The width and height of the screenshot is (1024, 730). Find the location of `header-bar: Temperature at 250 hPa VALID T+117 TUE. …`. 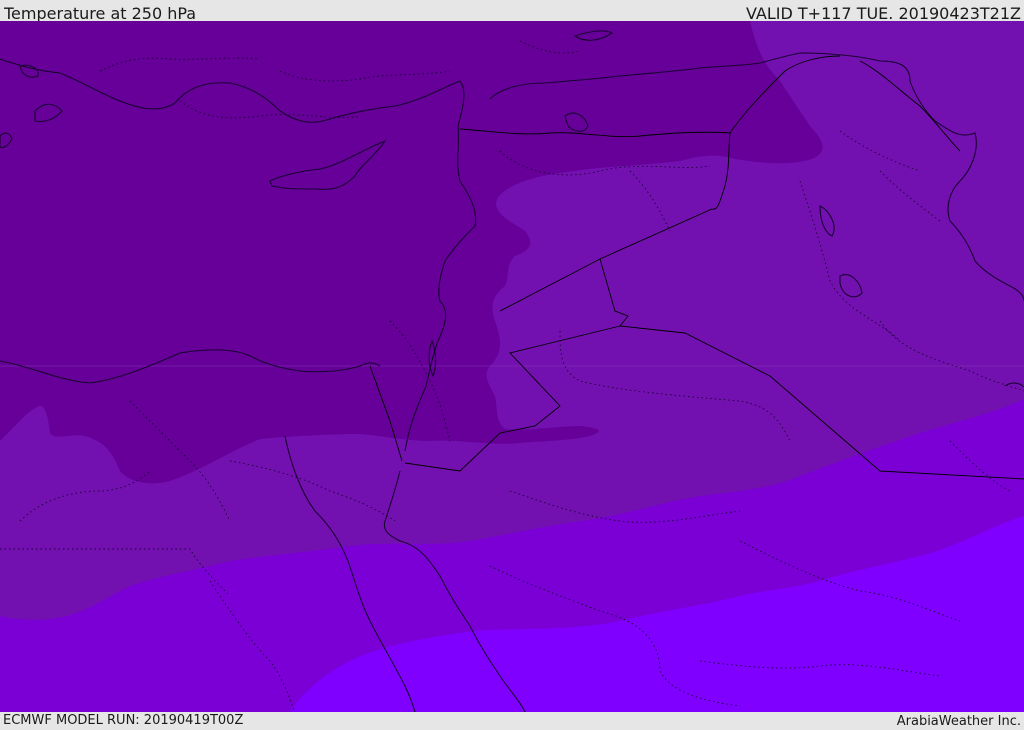

header-bar: Temperature at 250 hPa VALID T+117 TUE. … is located at coordinates (512, 11).